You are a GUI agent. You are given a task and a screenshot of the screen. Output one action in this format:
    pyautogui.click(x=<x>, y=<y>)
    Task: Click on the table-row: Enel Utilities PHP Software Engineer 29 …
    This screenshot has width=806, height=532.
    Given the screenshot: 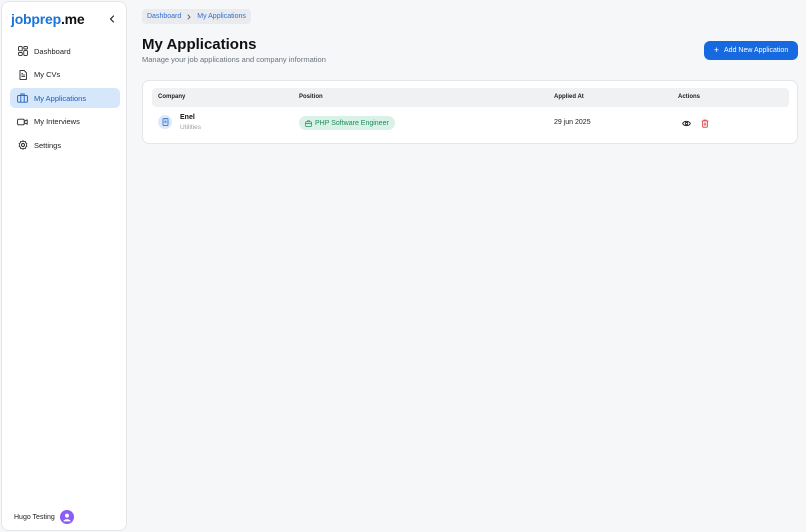 What is the action you would take?
    pyautogui.click(x=470, y=124)
    